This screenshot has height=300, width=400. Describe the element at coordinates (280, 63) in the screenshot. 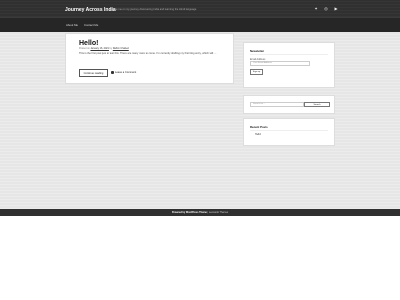

I see `email-field: Your Email Address` at that location.